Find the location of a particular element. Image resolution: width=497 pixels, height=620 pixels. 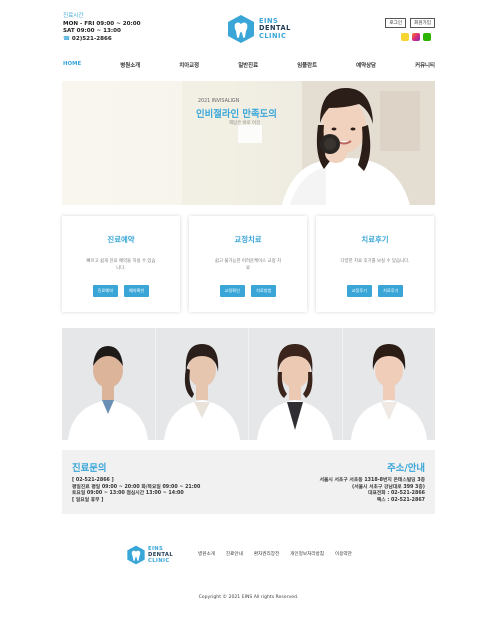

reserve-button: 진료예약 is located at coordinates (105, 291).